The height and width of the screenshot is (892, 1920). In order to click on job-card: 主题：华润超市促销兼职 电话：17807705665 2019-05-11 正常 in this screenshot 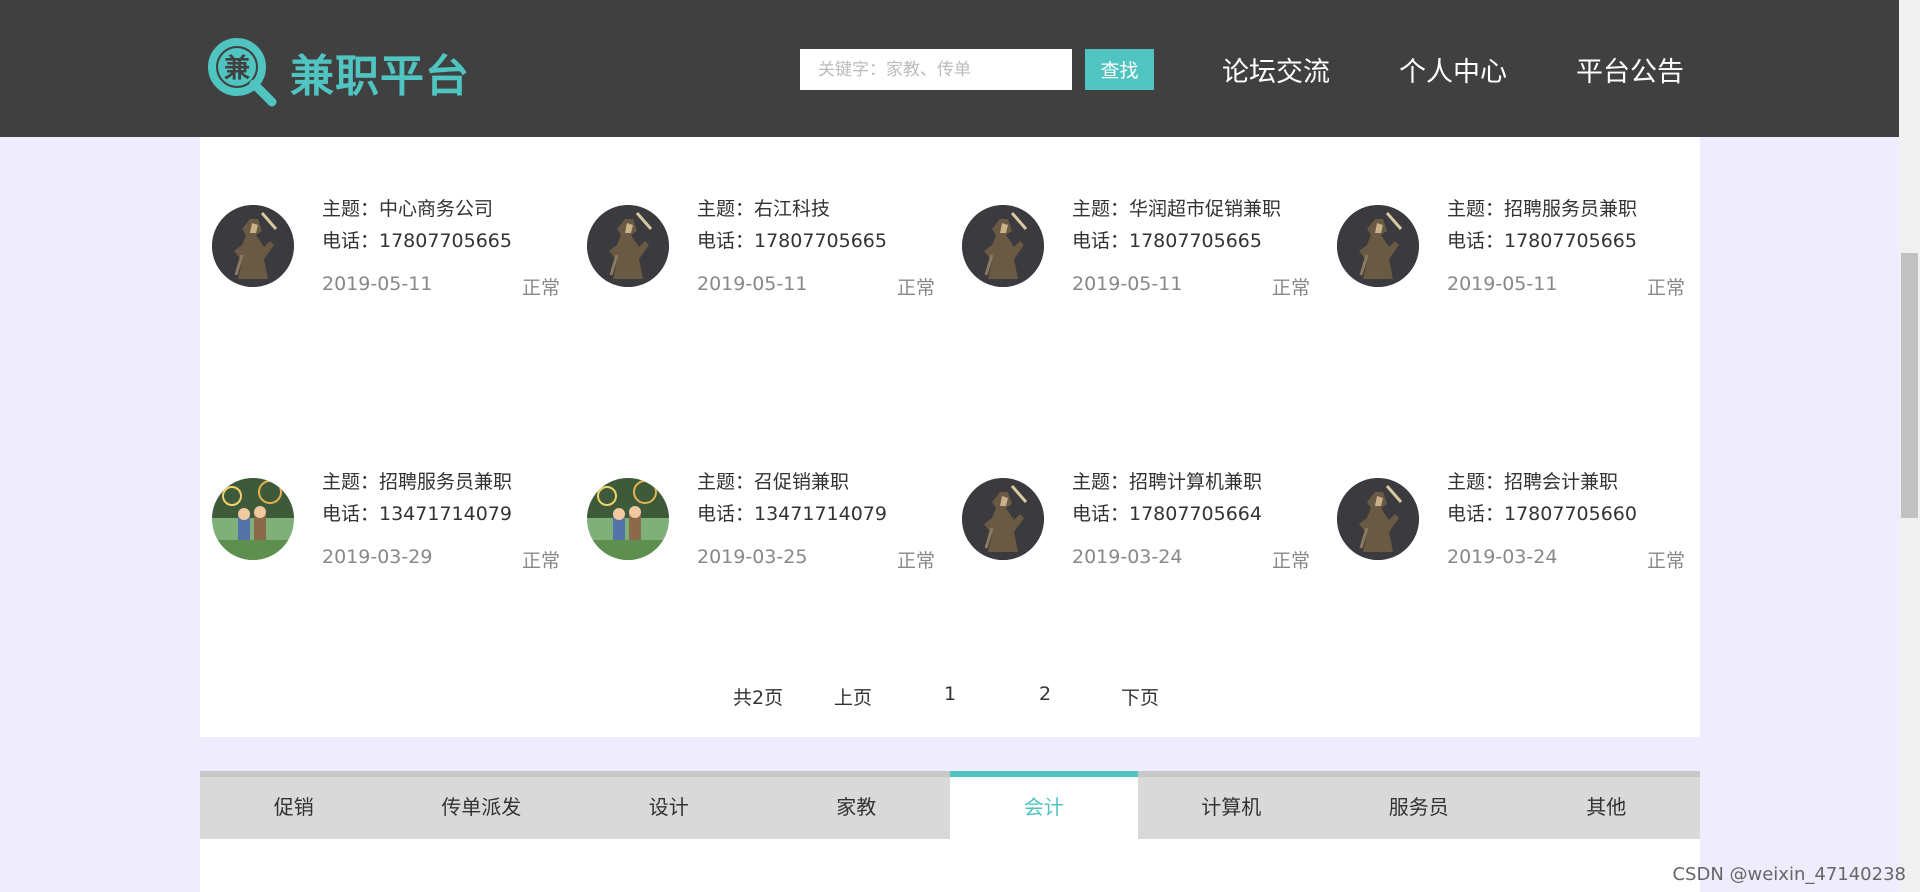, I will do `click(1130, 244)`.